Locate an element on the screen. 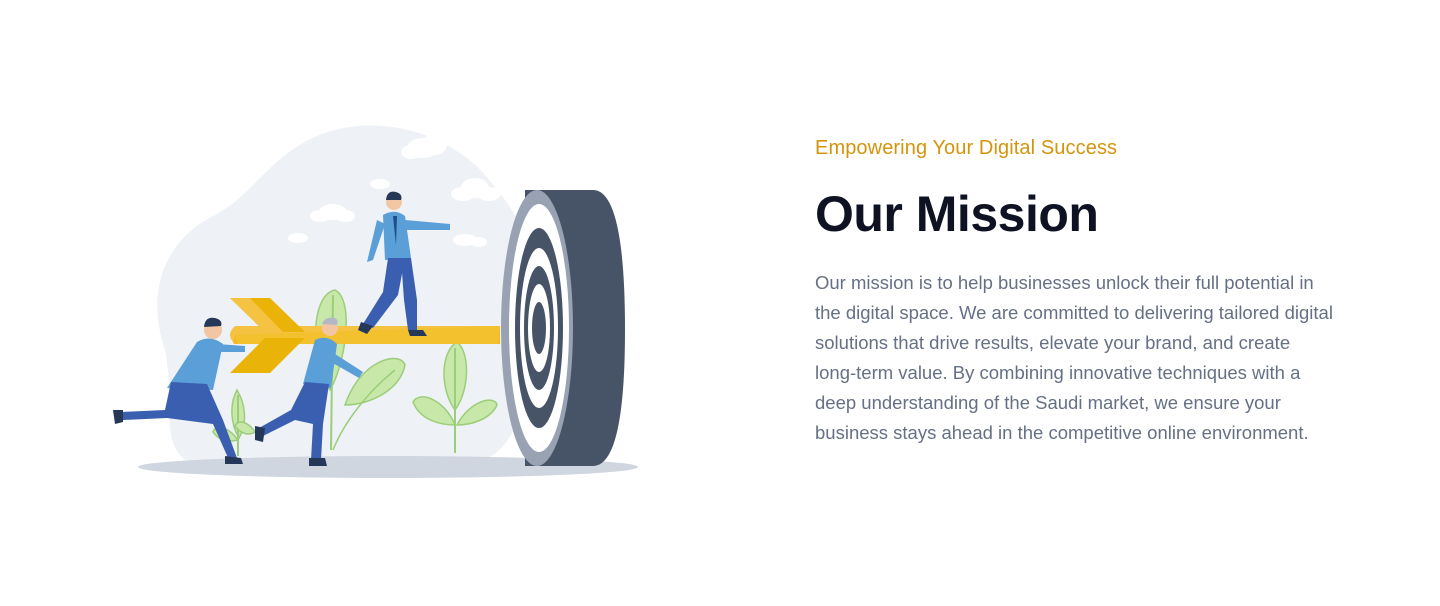 The height and width of the screenshot is (606, 1440). section-eyebrow: Empowering Your Digital Success is located at coordinates (966, 148).